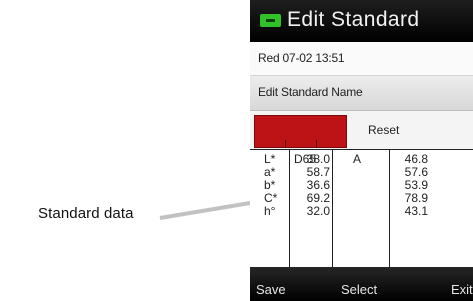 This screenshot has width=473, height=301. Describe the element at coordinates (300, 131) in the screenshot. I see `color-swatch` at that location.